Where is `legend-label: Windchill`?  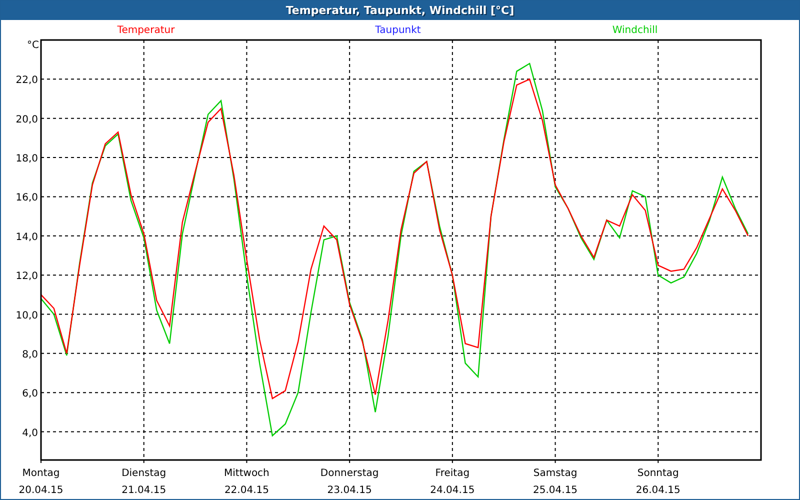 legend-label: Windchill is located at coordinates (635, 30).